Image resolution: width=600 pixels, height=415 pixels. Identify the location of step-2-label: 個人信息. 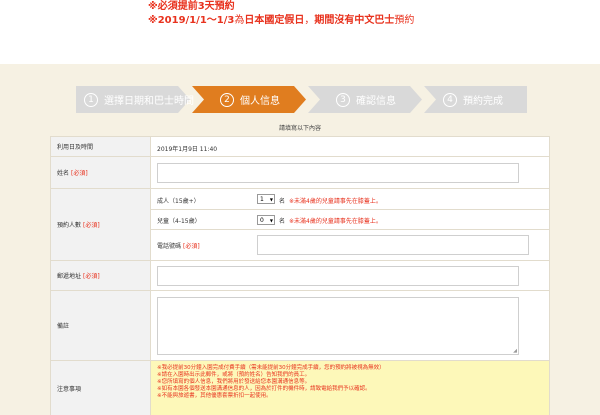
(260, 101).